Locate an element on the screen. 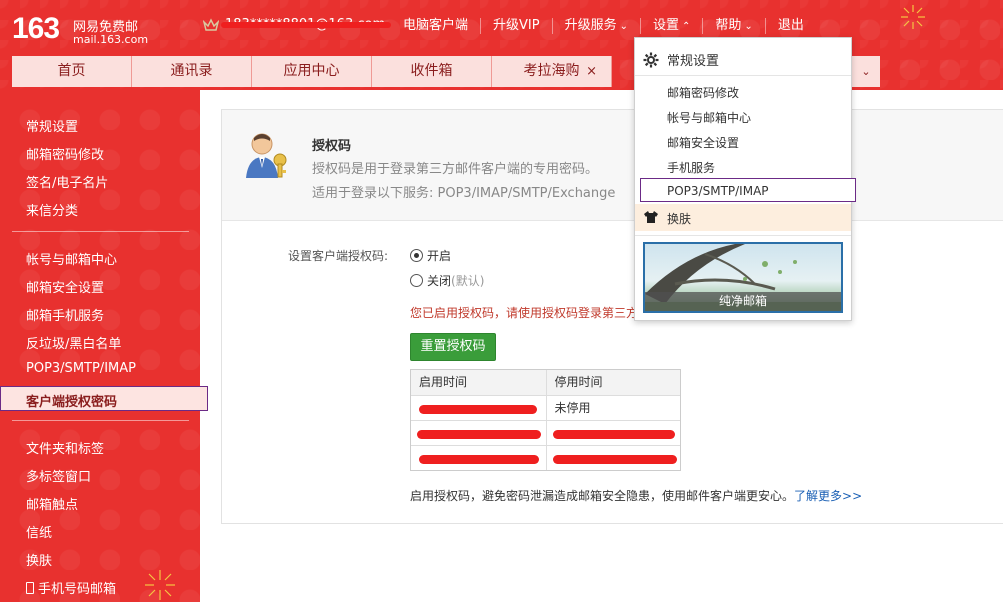  menu-item-account-center: 帐号与邮箱中心 is located at coordinates (709, 117).